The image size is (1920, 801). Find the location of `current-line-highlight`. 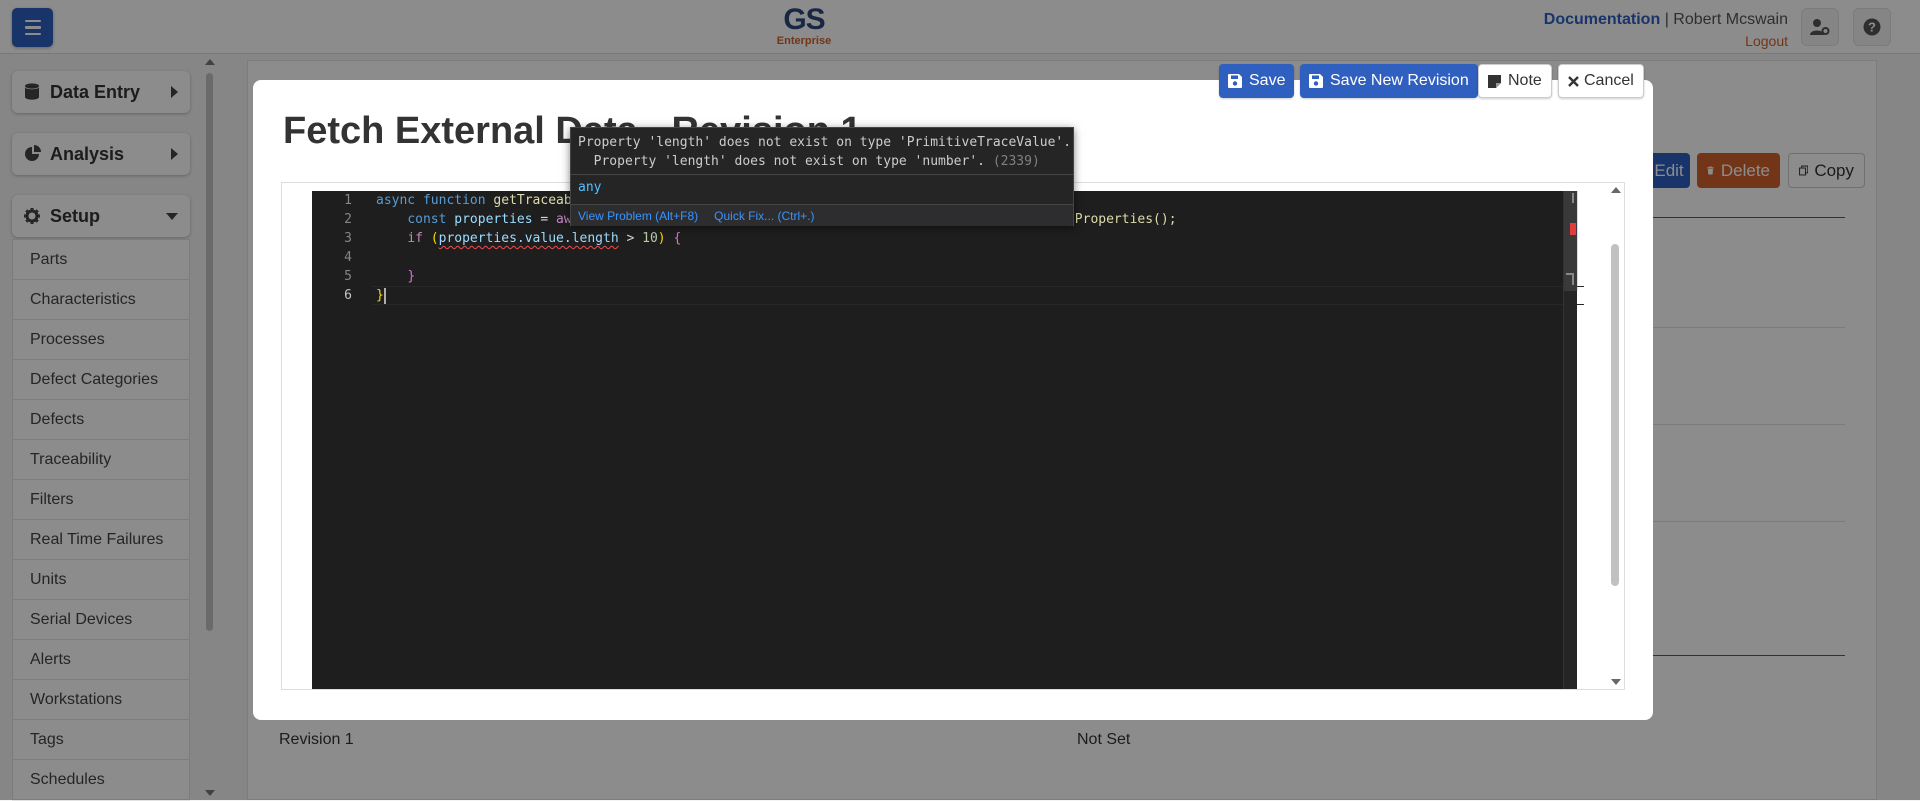

current-line-highlight is located at coordinates (978, 295).